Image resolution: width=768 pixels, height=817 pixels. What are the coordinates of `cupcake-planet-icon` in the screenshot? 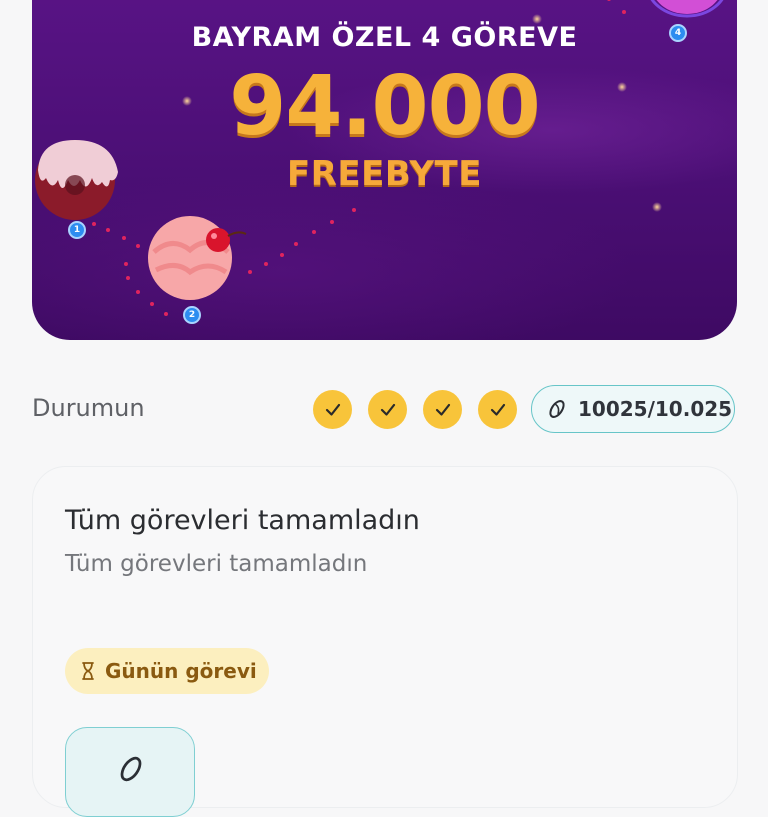 It's located at (197, 258).